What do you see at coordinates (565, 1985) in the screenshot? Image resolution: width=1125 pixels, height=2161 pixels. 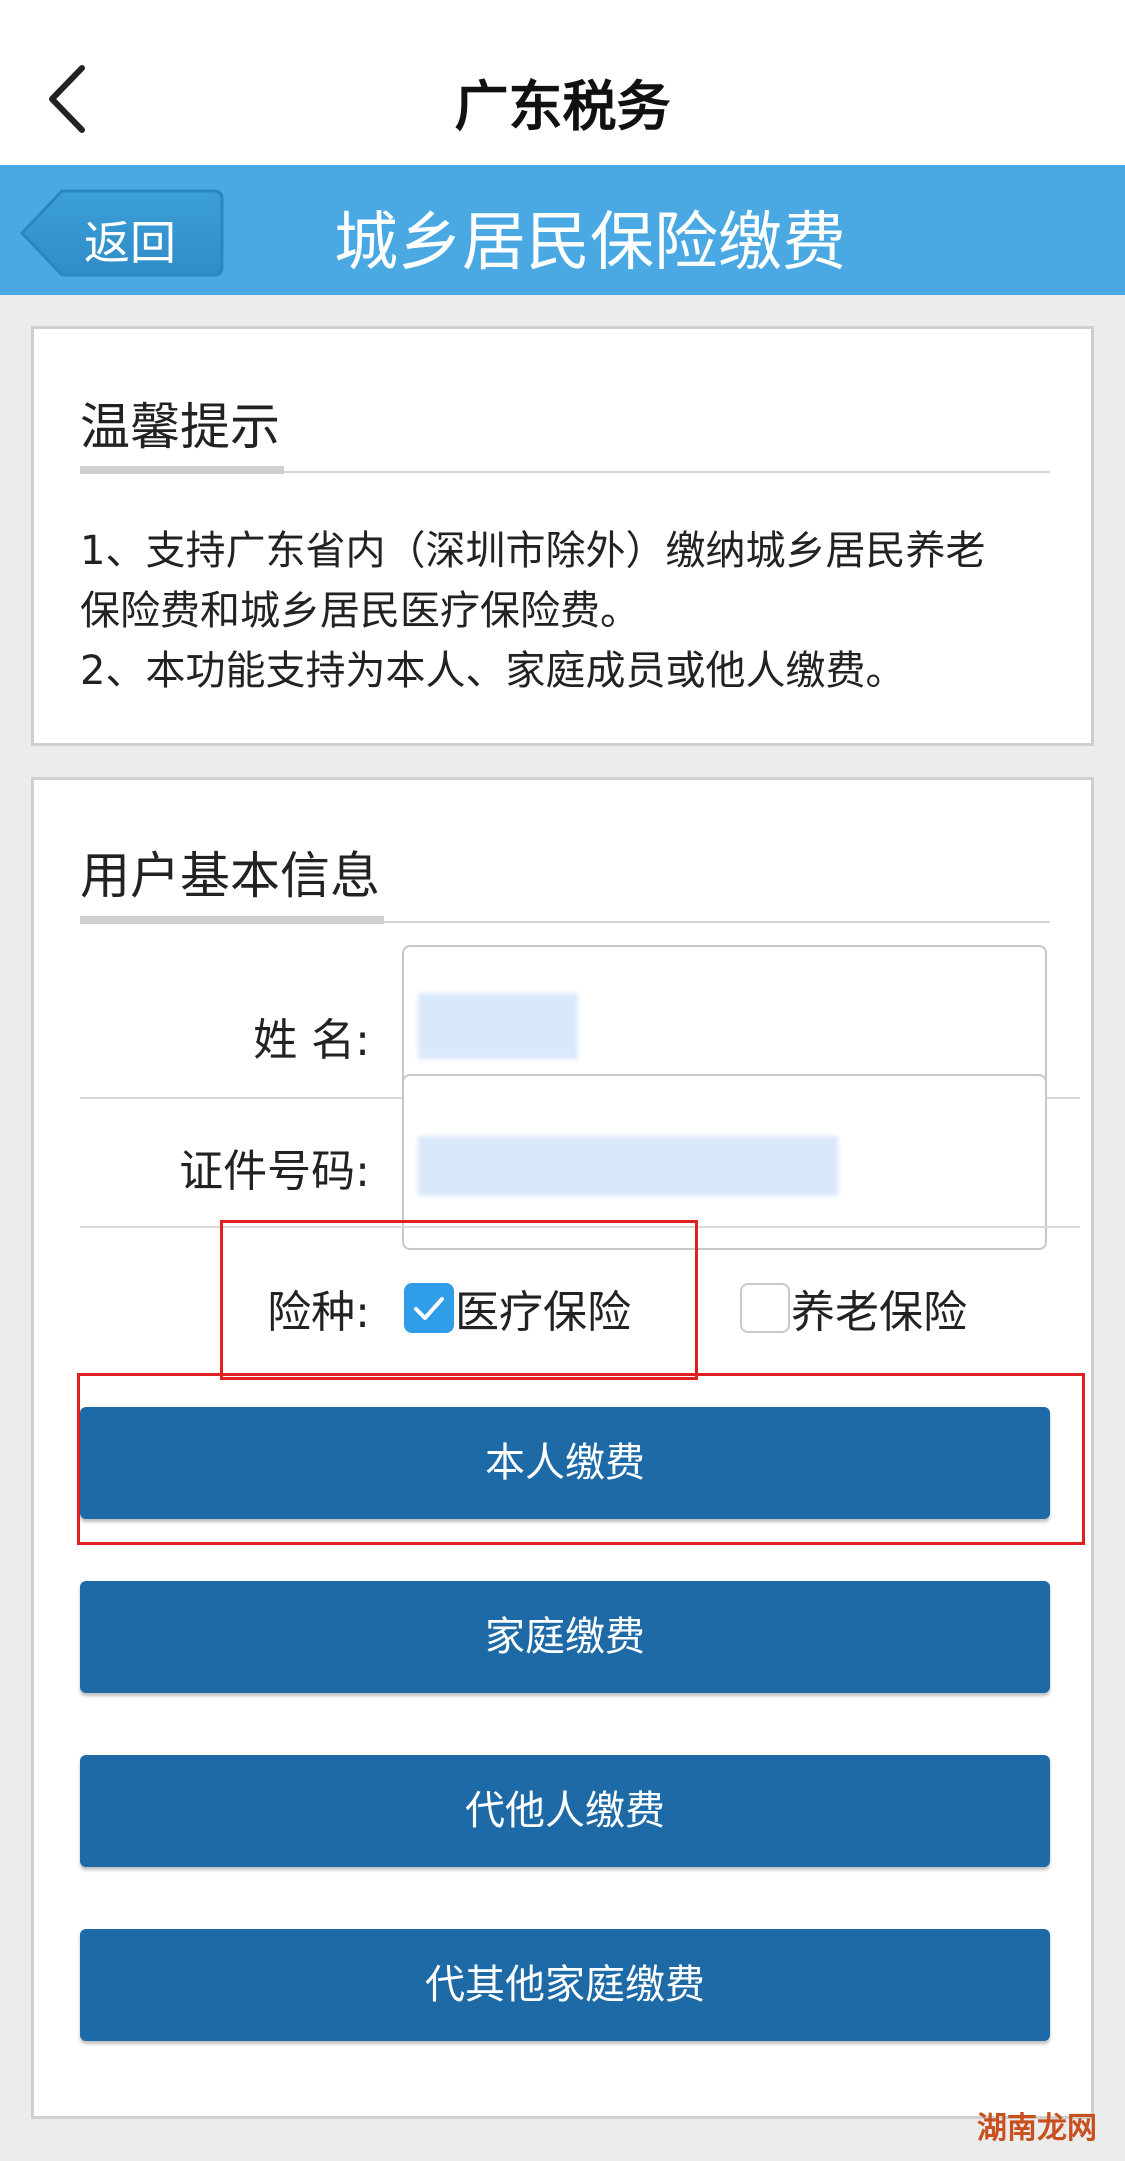 I see `other-family-pay-button: 代其他家庭缴费` at bounding box center [565, 1985].